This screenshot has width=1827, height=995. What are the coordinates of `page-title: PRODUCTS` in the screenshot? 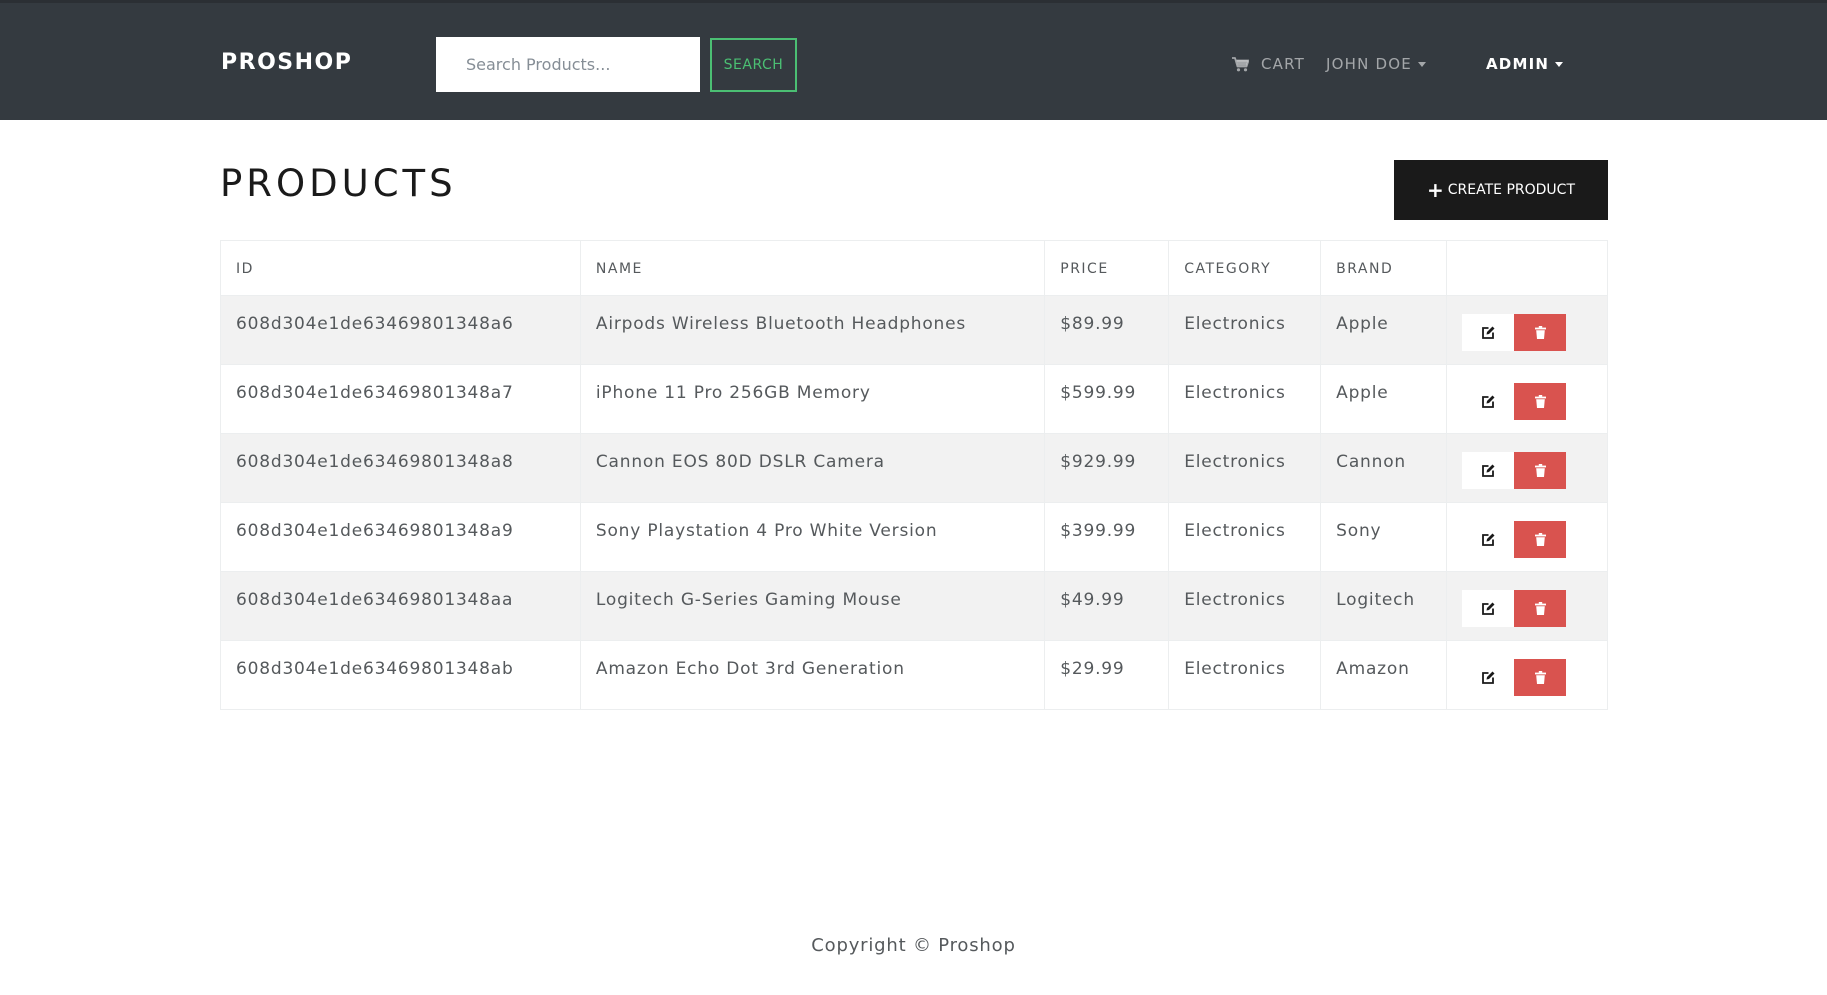 It's located at (338, 183).